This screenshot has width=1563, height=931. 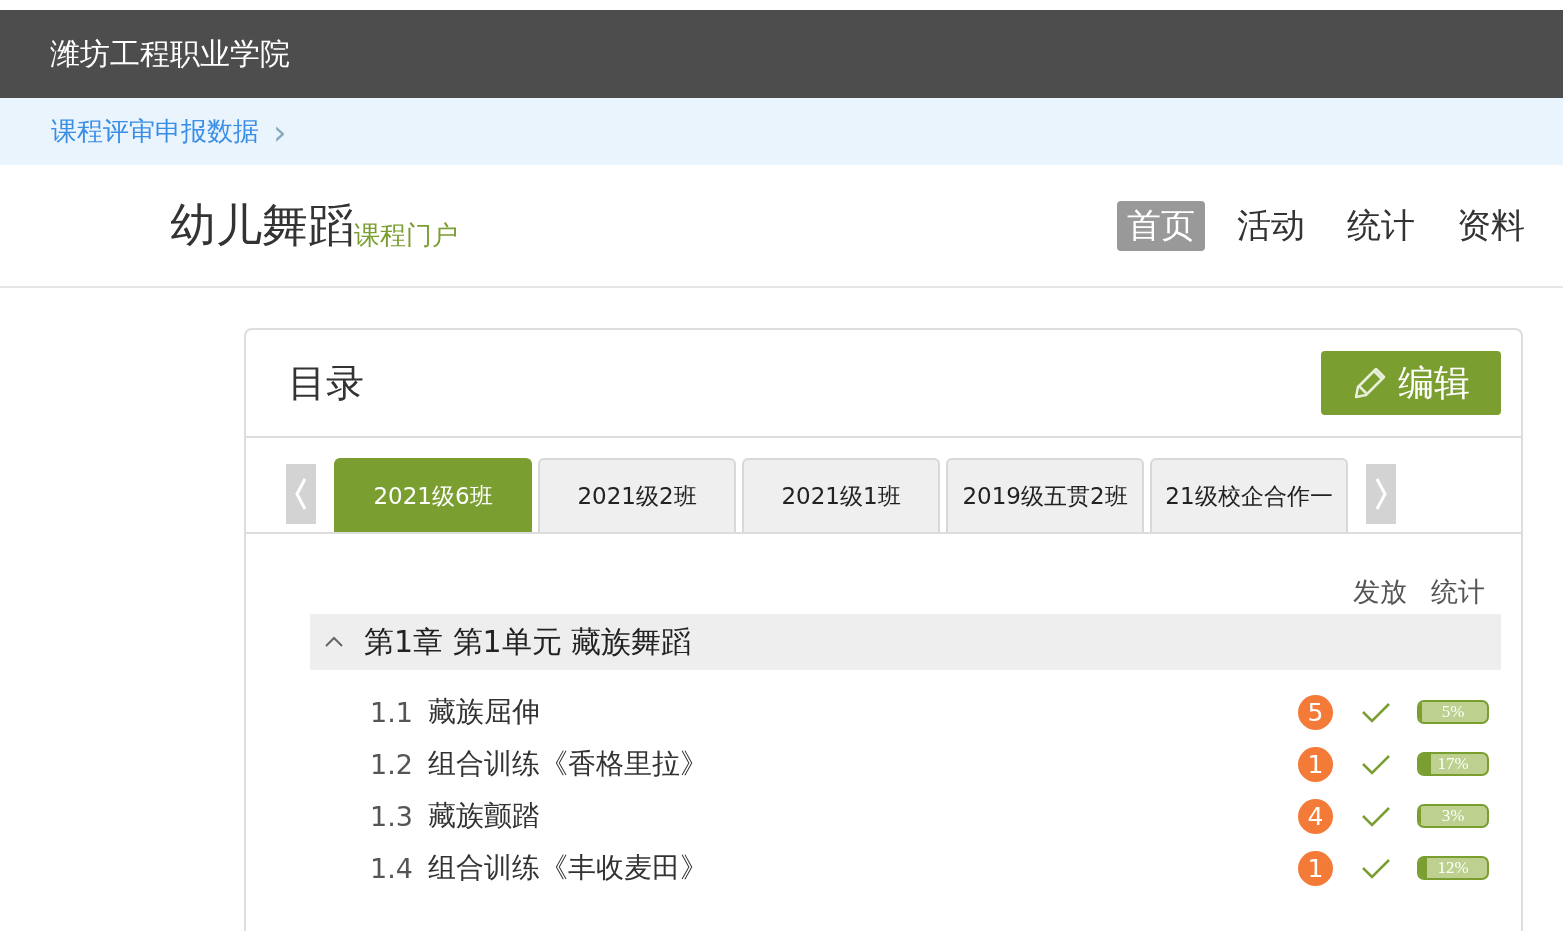 I want to click on chevron-right-icon, so click(x=1381, y=494).